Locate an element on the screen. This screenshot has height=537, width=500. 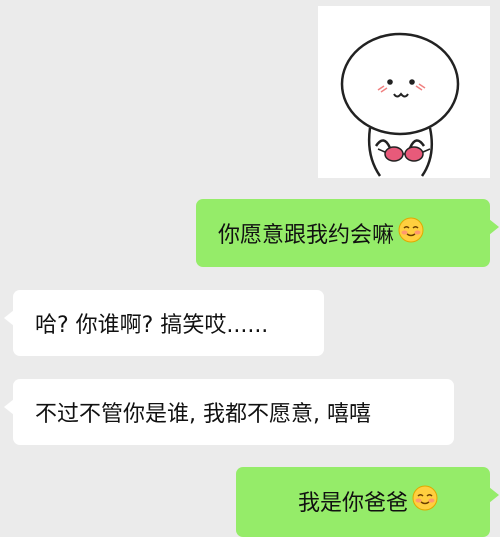
sticker-image is located at coordinates (404, 92).